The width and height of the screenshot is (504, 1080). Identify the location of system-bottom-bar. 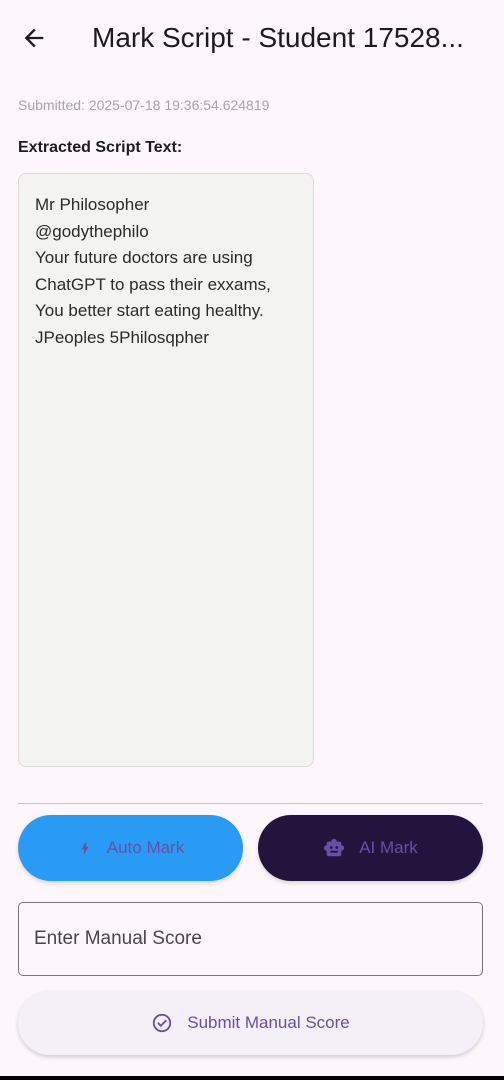
(252, 1078).